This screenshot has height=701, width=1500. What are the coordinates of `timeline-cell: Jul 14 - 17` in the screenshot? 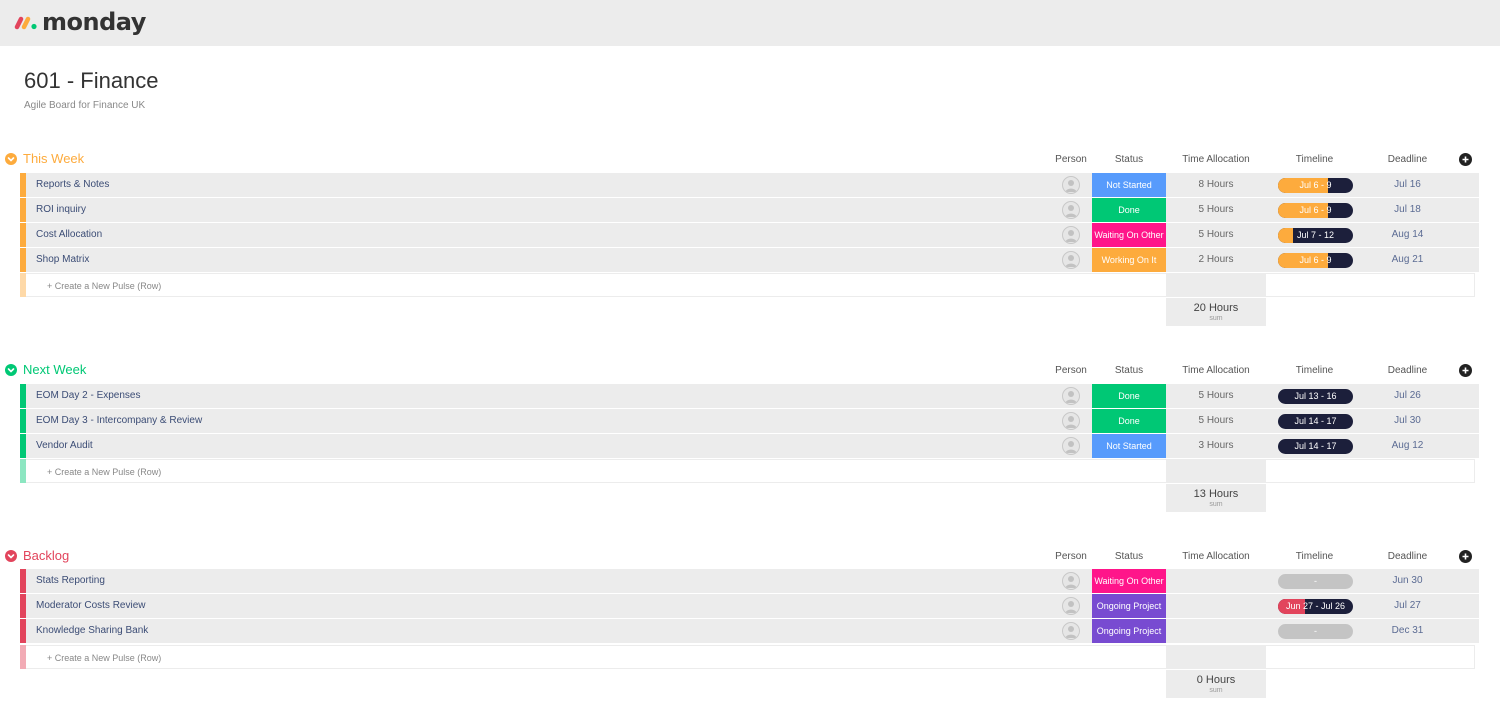 It's located at (1314, 421).